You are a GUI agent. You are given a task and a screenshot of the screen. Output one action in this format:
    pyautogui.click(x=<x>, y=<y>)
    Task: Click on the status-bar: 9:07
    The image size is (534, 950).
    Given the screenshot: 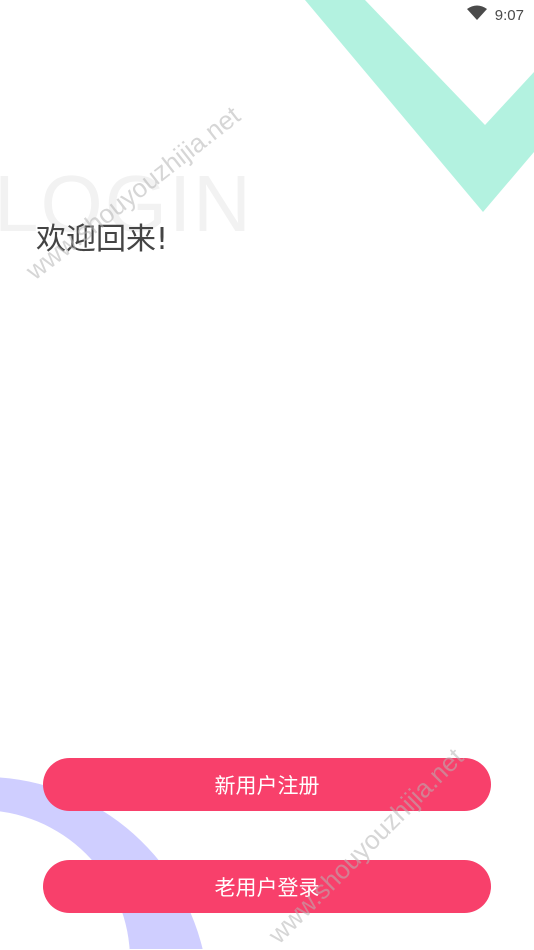 What is the action you would take?
    pyautogui.click(x=500, y=15)
    